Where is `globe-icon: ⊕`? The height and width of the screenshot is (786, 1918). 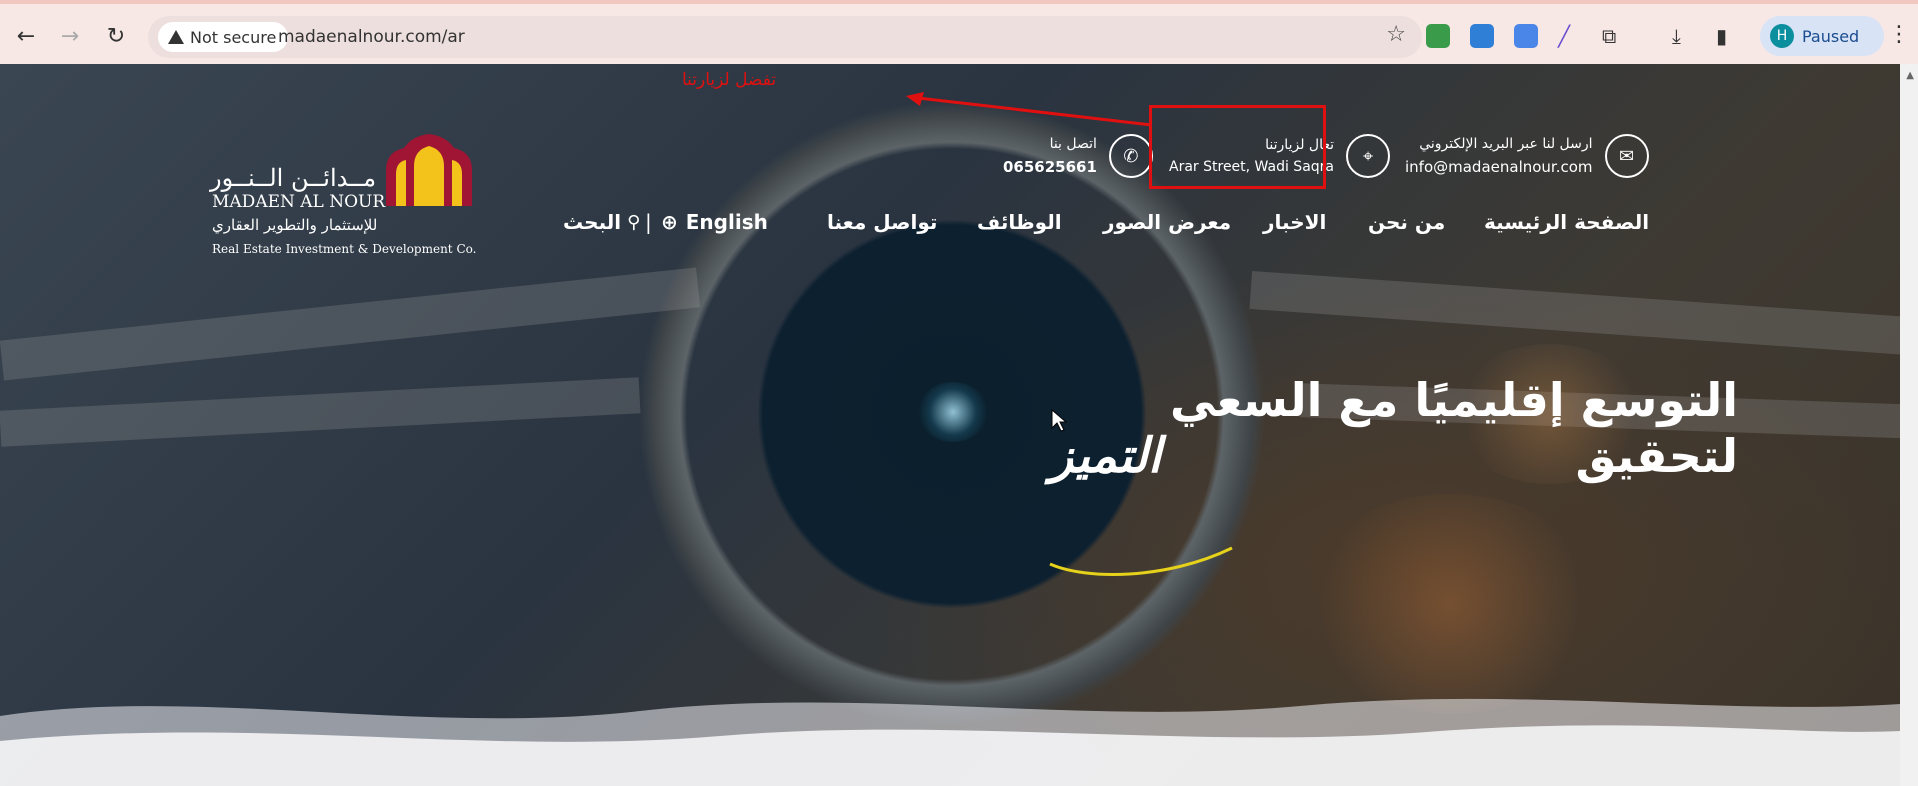
globe-icon: ⊕ is located at coordinates (669, 222).